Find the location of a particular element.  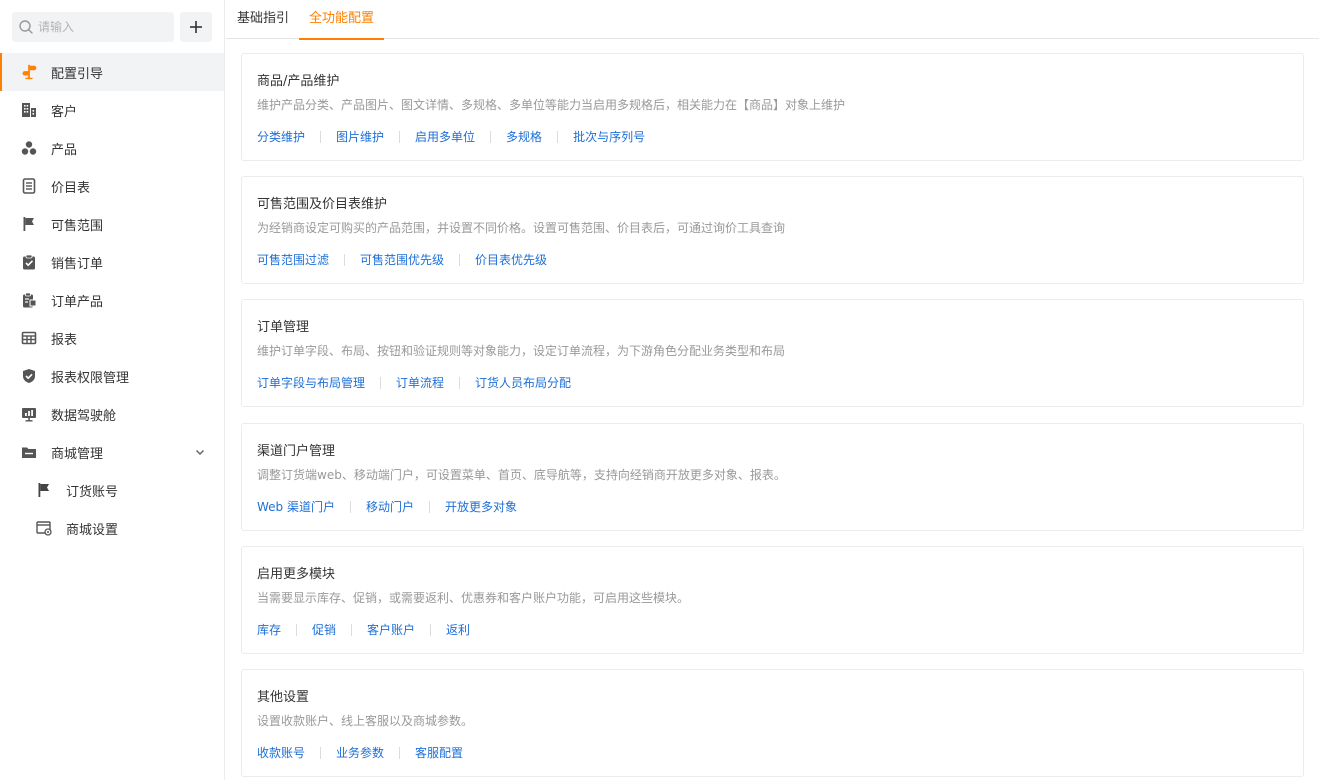

card-links: 分类维护 图片维护 启用多单位 多规格 批次与序列号 is located at coordinates (451, 136).